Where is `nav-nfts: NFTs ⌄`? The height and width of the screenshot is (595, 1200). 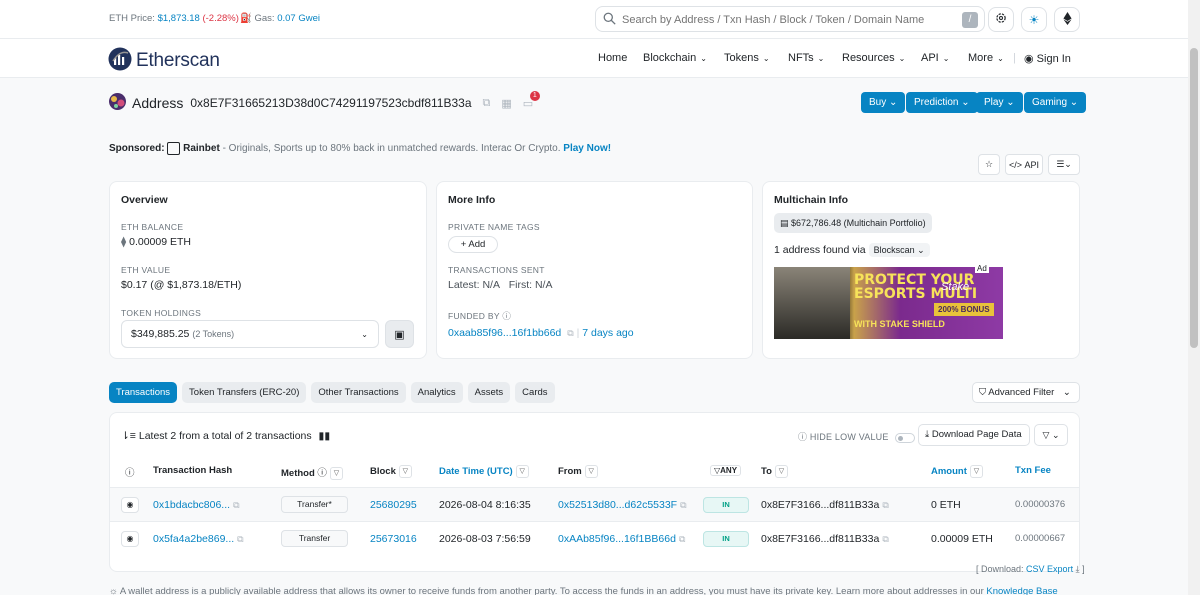 nav-nfts: NFTs ⌄ is located at coordinates (806, 58).